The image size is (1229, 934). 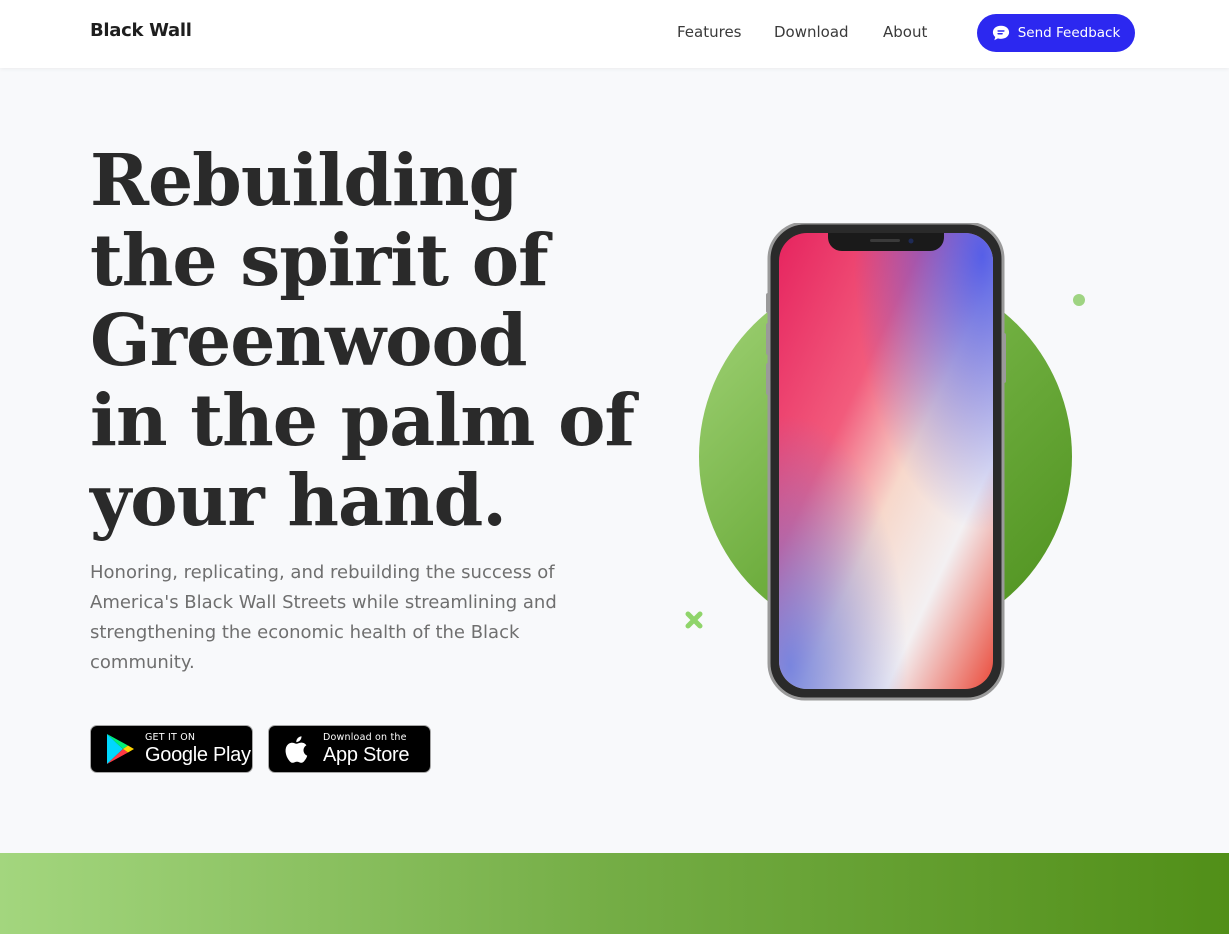 What do you see at coordinates (362, 420) in the screenshot?
I see `hero-title-line: in the palm of` at bounding box center [362, 420].